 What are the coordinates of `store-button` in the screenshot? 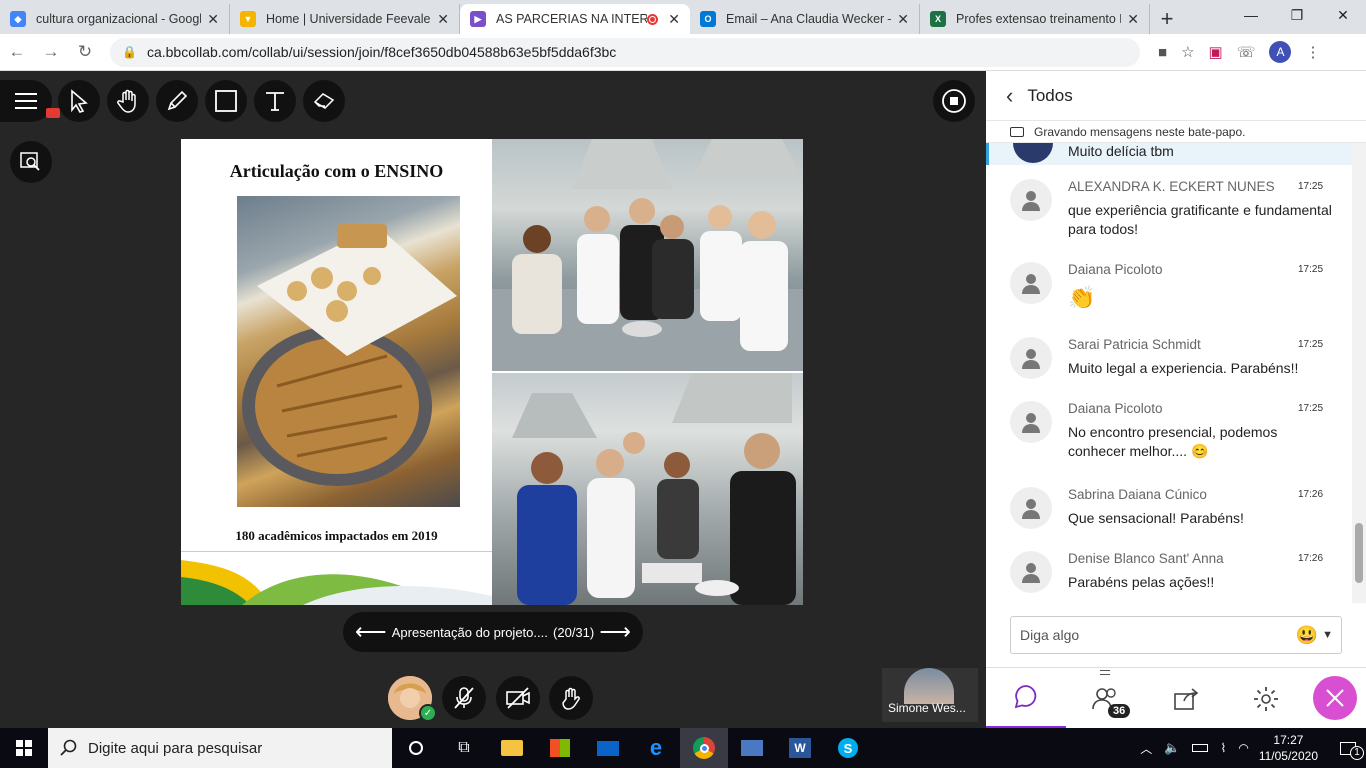 It's located at (560, 748).